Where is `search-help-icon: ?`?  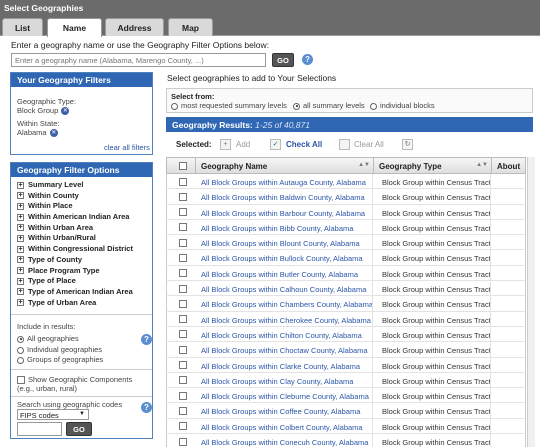
search-help-icon: ? is located at coordinates (307, 59).